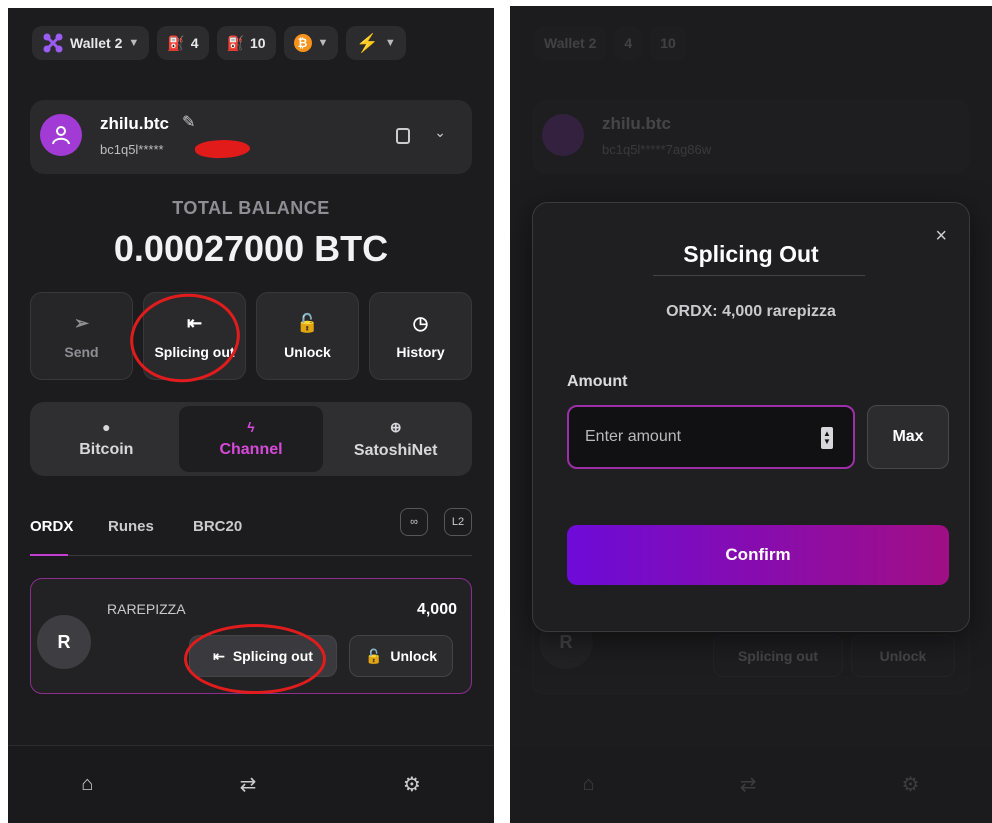  What do you see at coordinates (81, 336) in the screenshot?
I see `send-button: ➢ Send` at bounding box center [81, 336].